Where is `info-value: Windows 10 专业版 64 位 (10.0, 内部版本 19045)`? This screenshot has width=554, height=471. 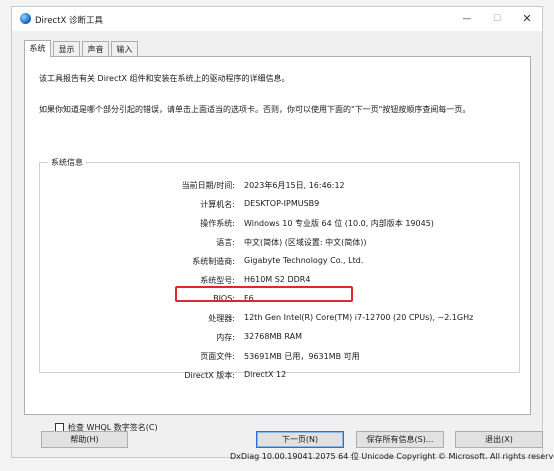 info-value: Windows 10 专业版 64 位 (10.0, 内部版本 19045) is located at coordinates (339, 223).